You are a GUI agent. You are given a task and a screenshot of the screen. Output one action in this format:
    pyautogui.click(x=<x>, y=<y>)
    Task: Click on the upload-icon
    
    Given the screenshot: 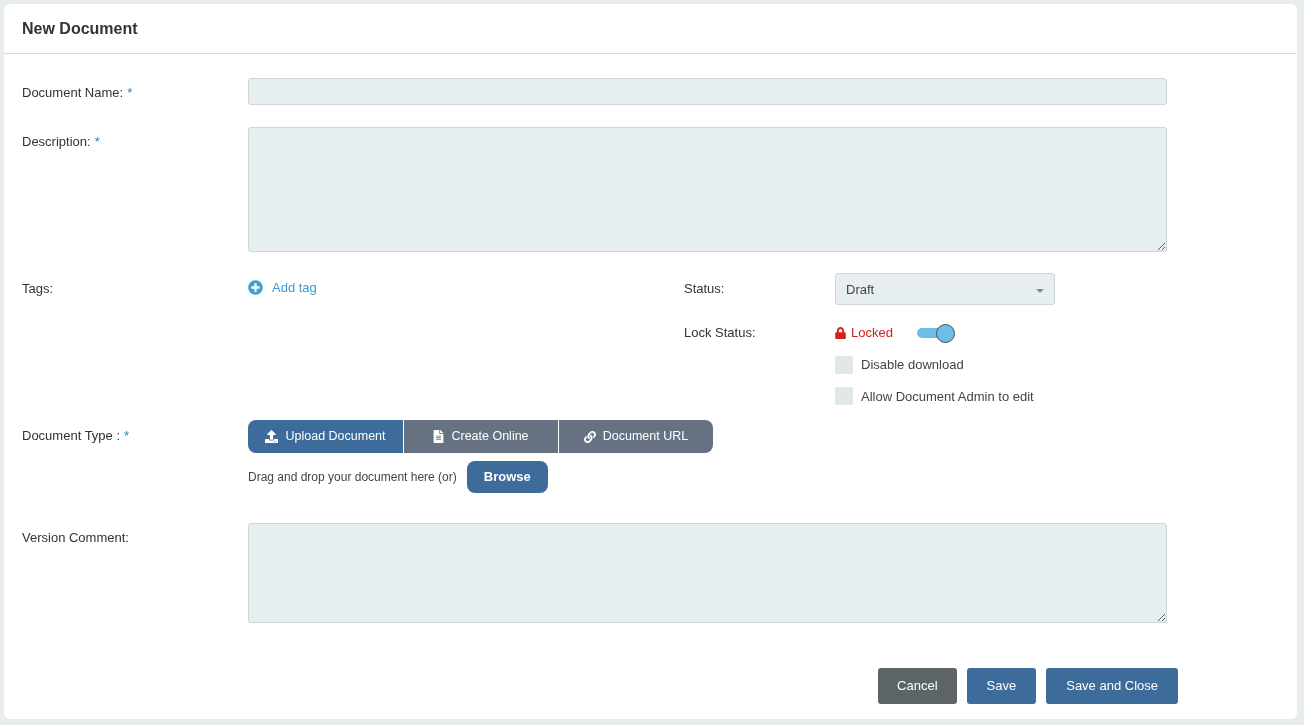 What is the action you would take?
    pyautogui.click(x=272, y=436)
    